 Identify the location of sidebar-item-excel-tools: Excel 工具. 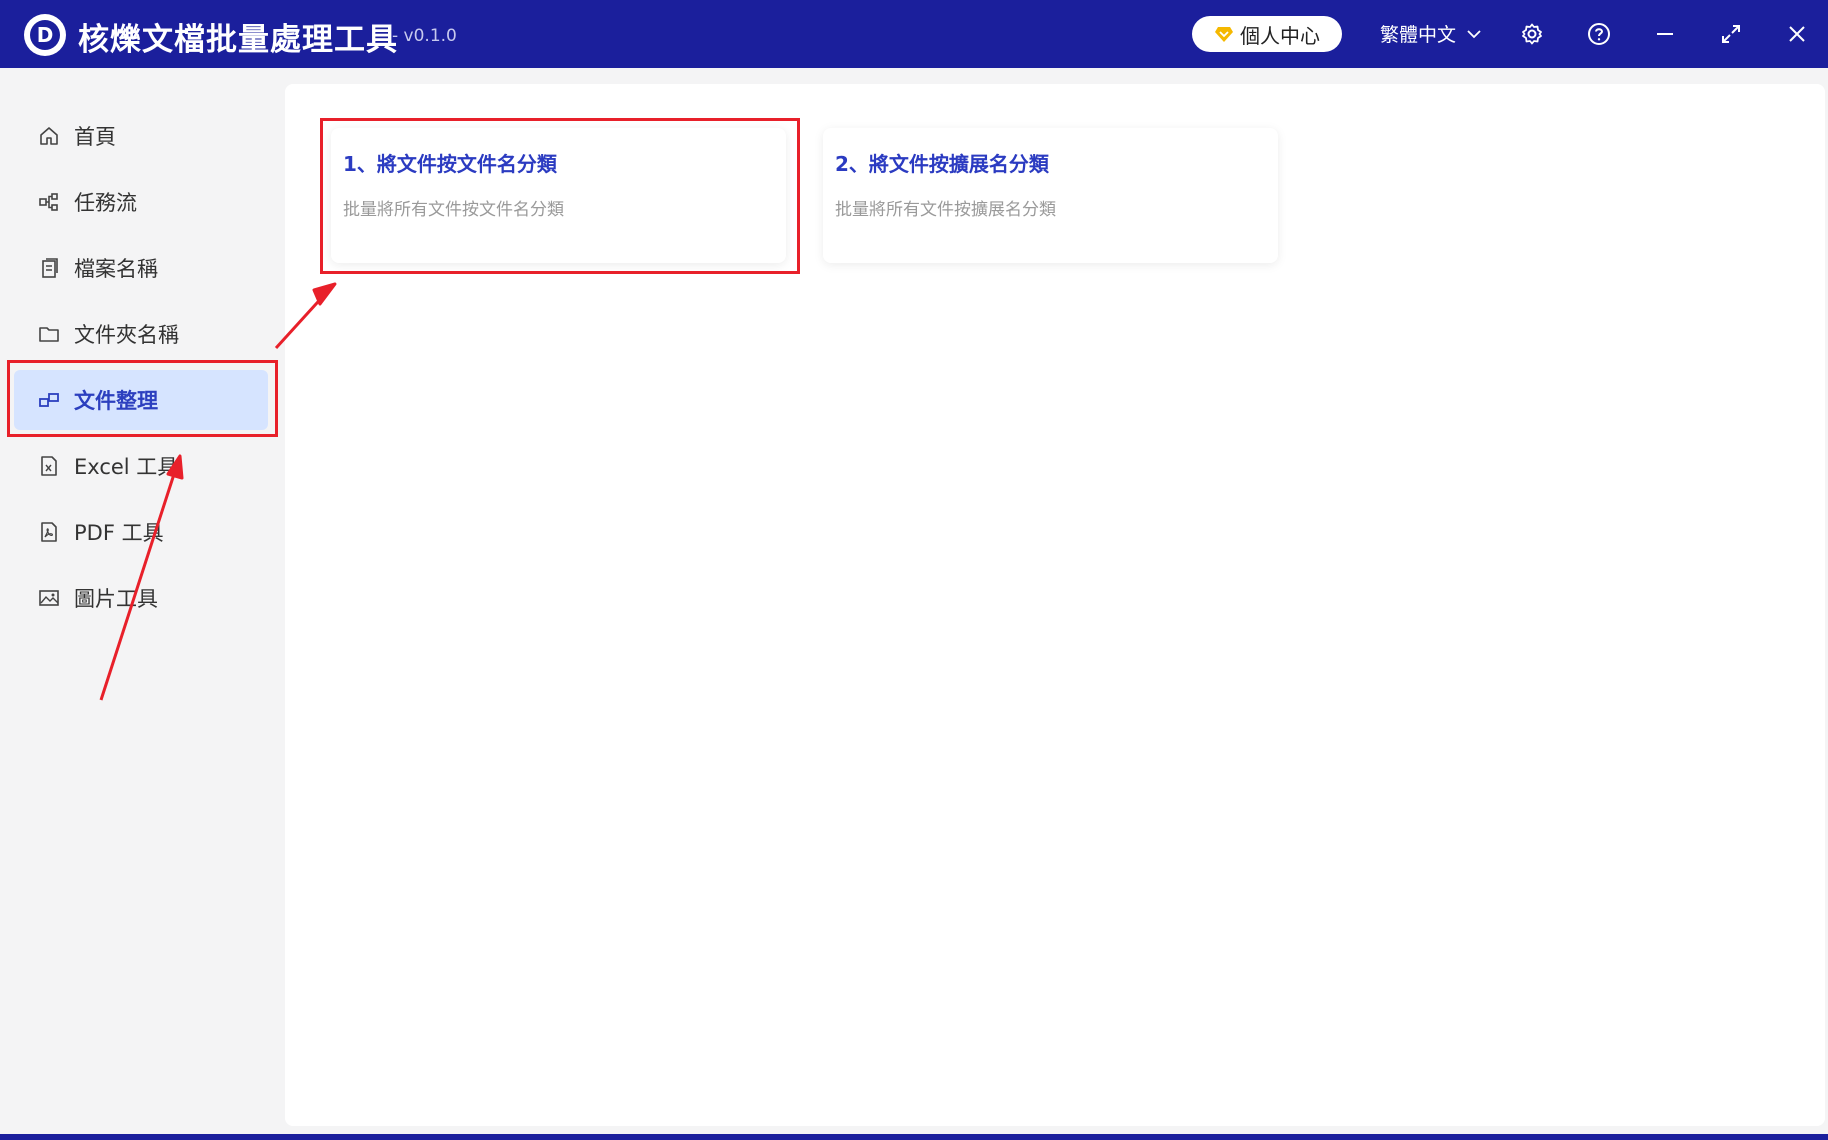
(141, 466).